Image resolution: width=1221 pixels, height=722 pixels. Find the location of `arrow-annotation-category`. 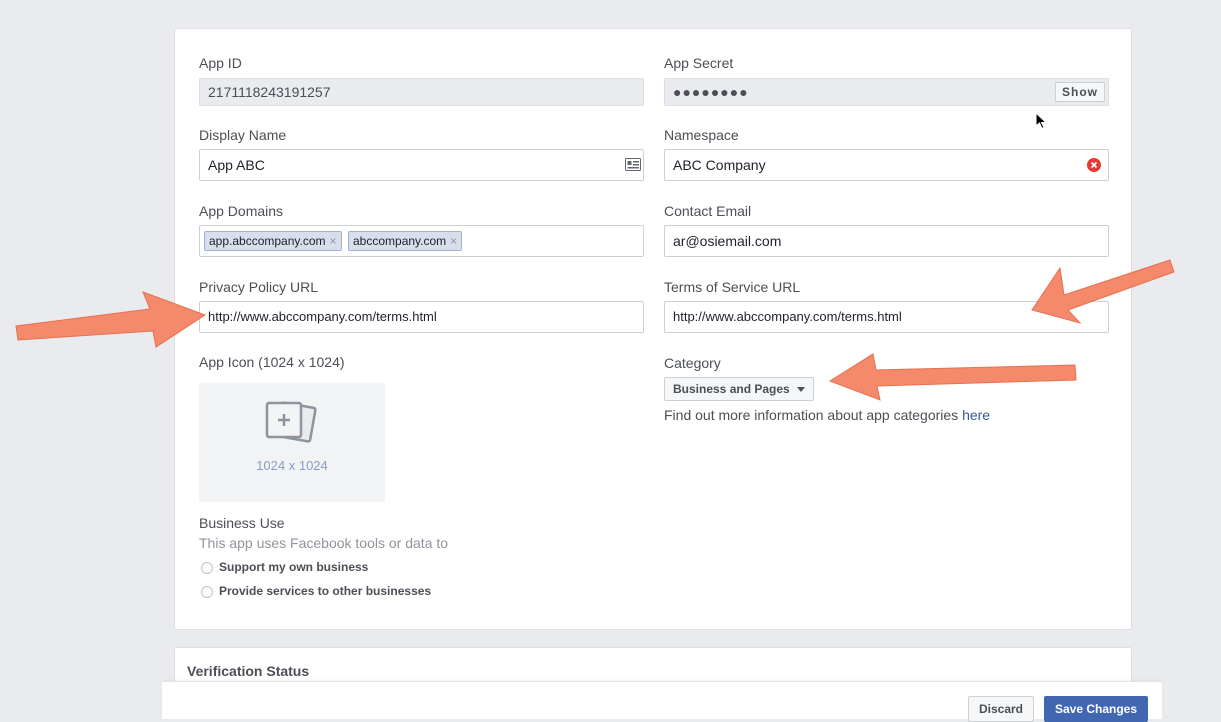

arrow-annotation-category is located at coordinates (952, 377).